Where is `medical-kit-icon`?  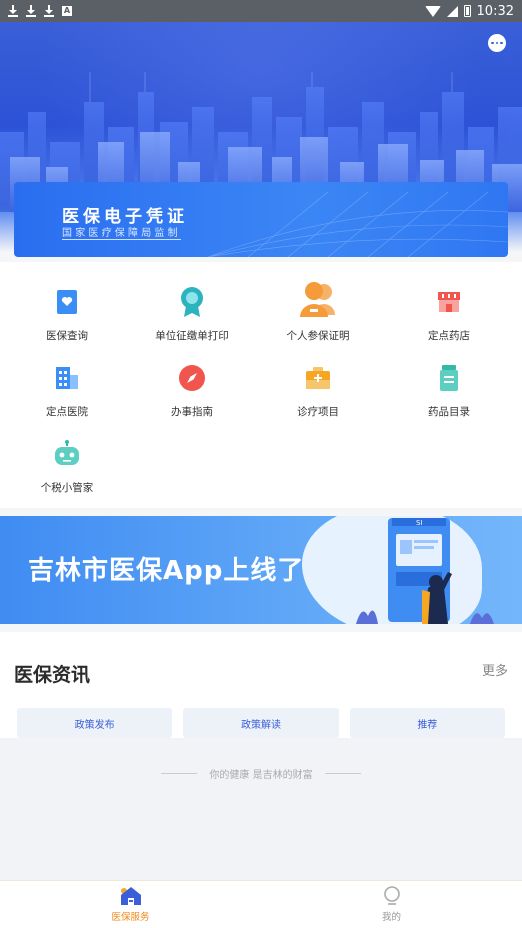 medical-kit-icon is located at coordinates (318, 378).